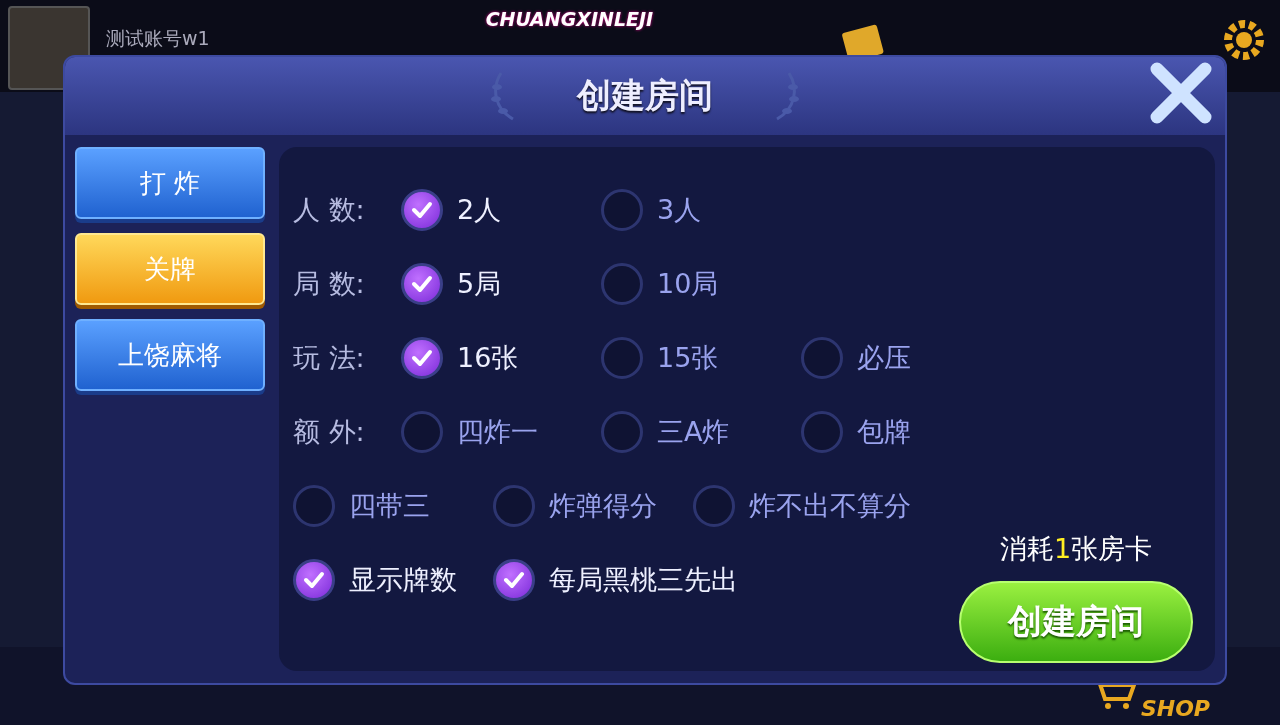  I want to click on option-checkbox: 16张, so click(501, 358).